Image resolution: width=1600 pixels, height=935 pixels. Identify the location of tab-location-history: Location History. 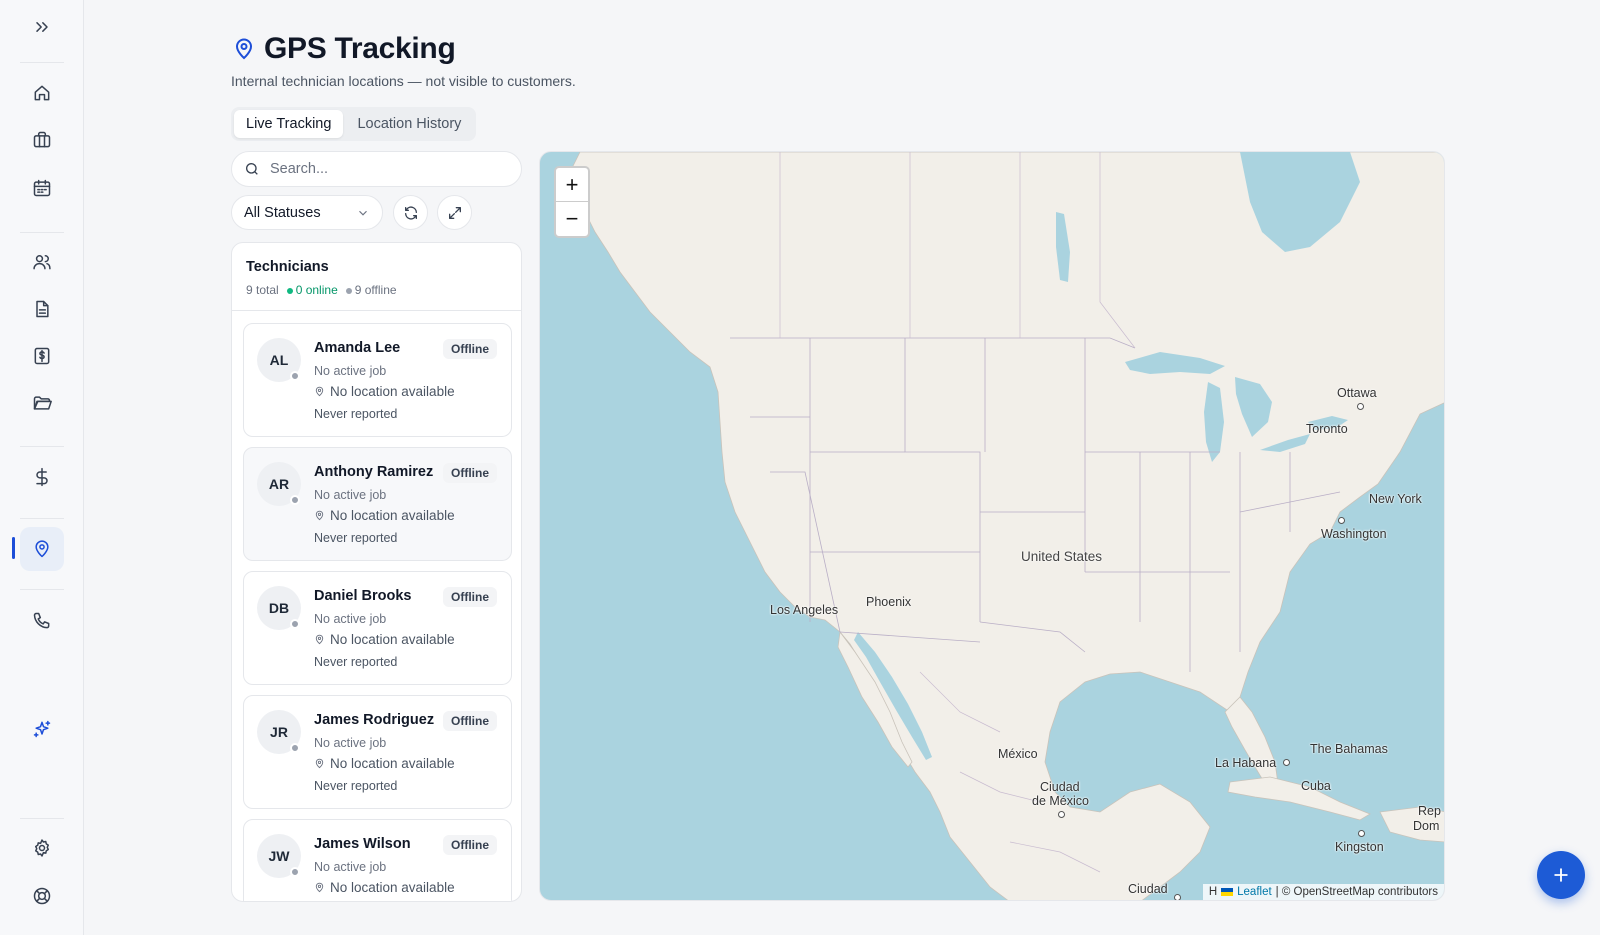
(409, 124).